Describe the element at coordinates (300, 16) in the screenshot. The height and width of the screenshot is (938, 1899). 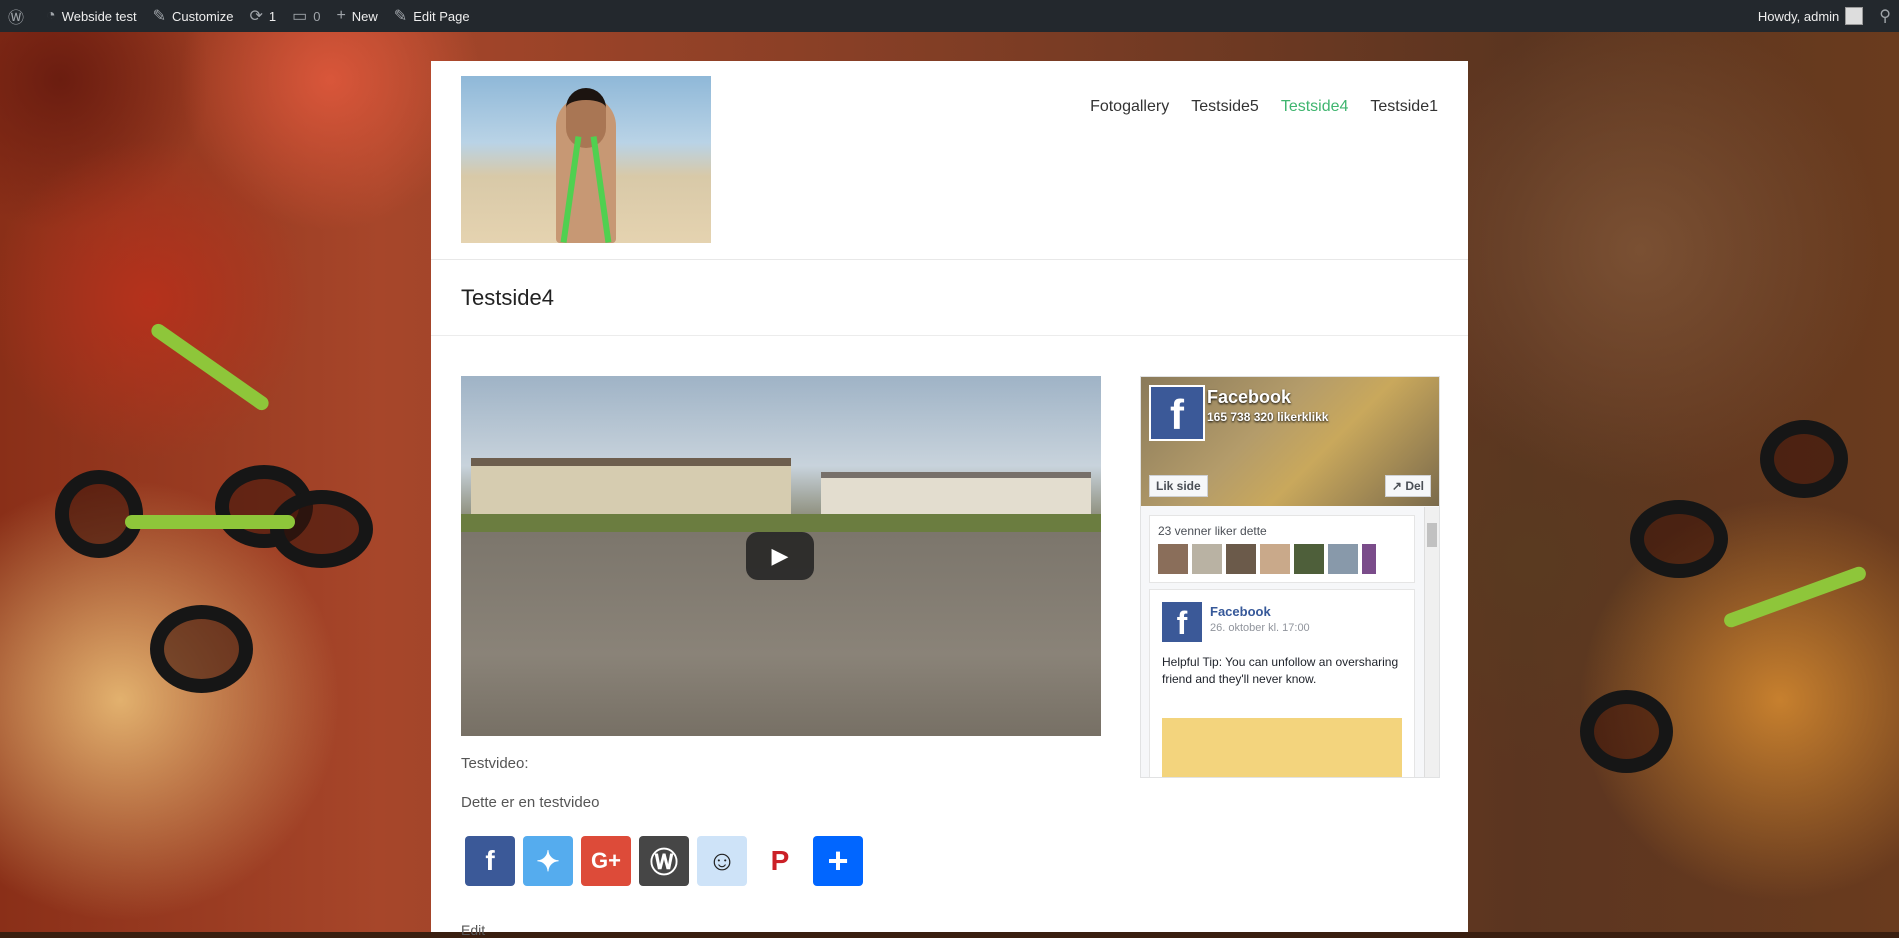
I see `comment-icon: ▭` at that location.